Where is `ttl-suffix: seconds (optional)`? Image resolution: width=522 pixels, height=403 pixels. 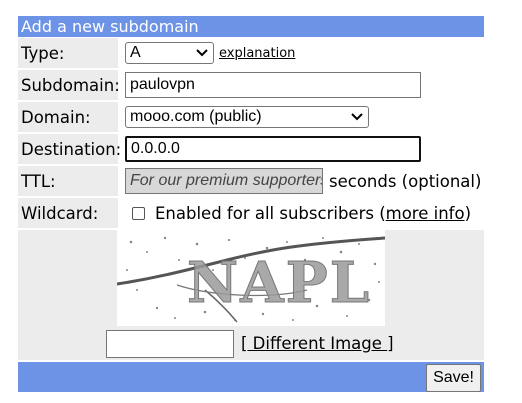
ttl-suffix: seconds (optional) is located at coordinates (405, 181).